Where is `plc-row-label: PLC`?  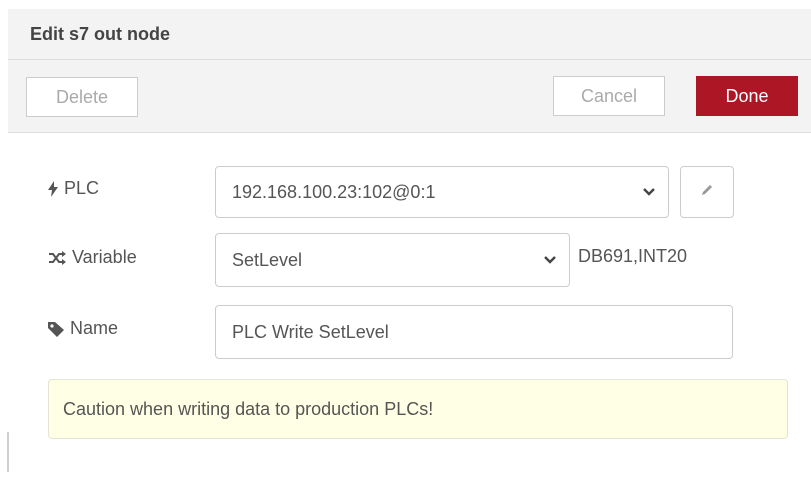 plc-row-label: PLC is located at coordinates (73, 188).